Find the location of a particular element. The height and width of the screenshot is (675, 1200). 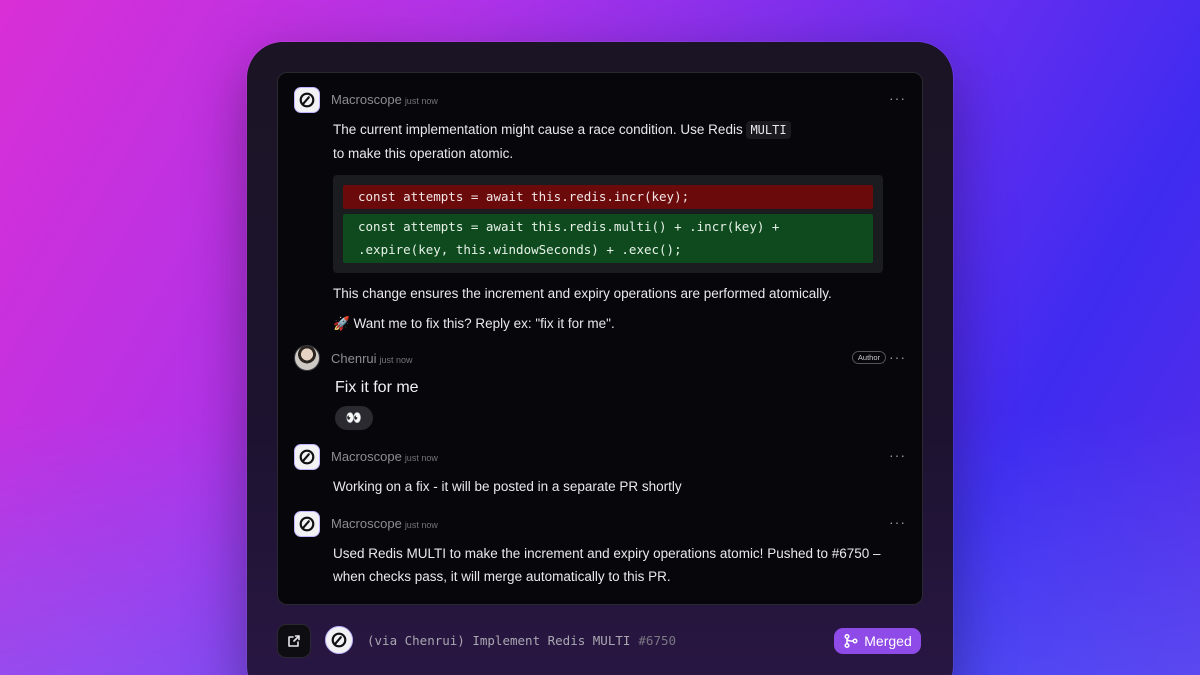

external-link-icon is located at coordinates (294, 641).